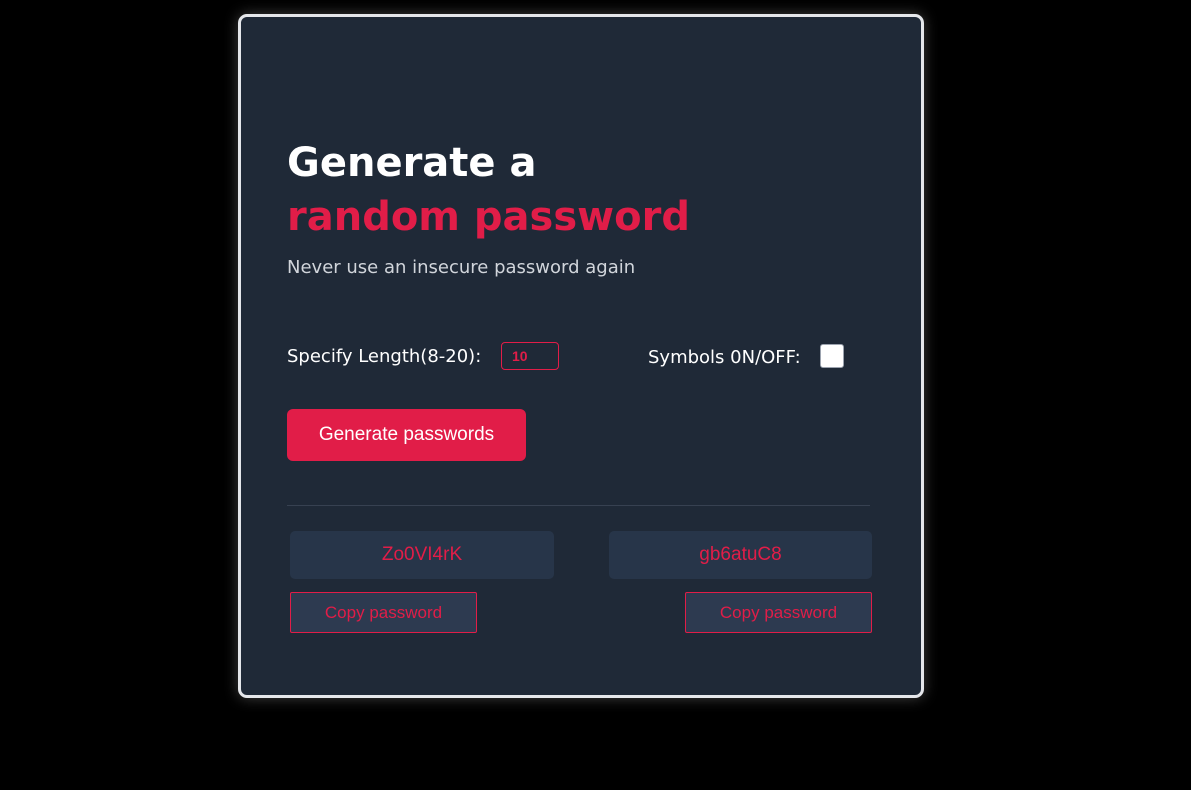  I want to click on symbols-label: Symbols 0N/OFF:, so click(724, 357).